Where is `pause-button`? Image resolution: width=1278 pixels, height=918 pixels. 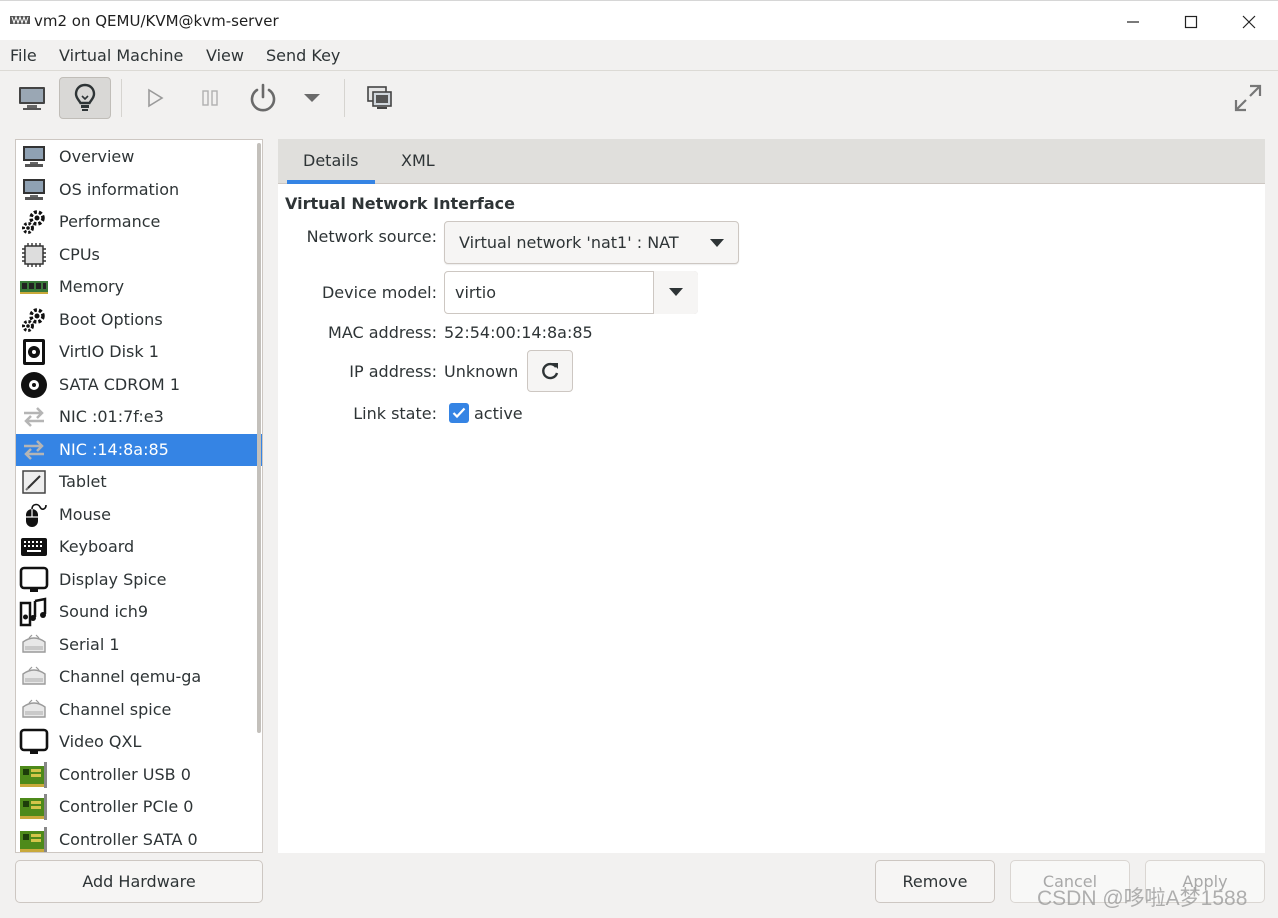
pause-button is located at coordinates (210, 98).